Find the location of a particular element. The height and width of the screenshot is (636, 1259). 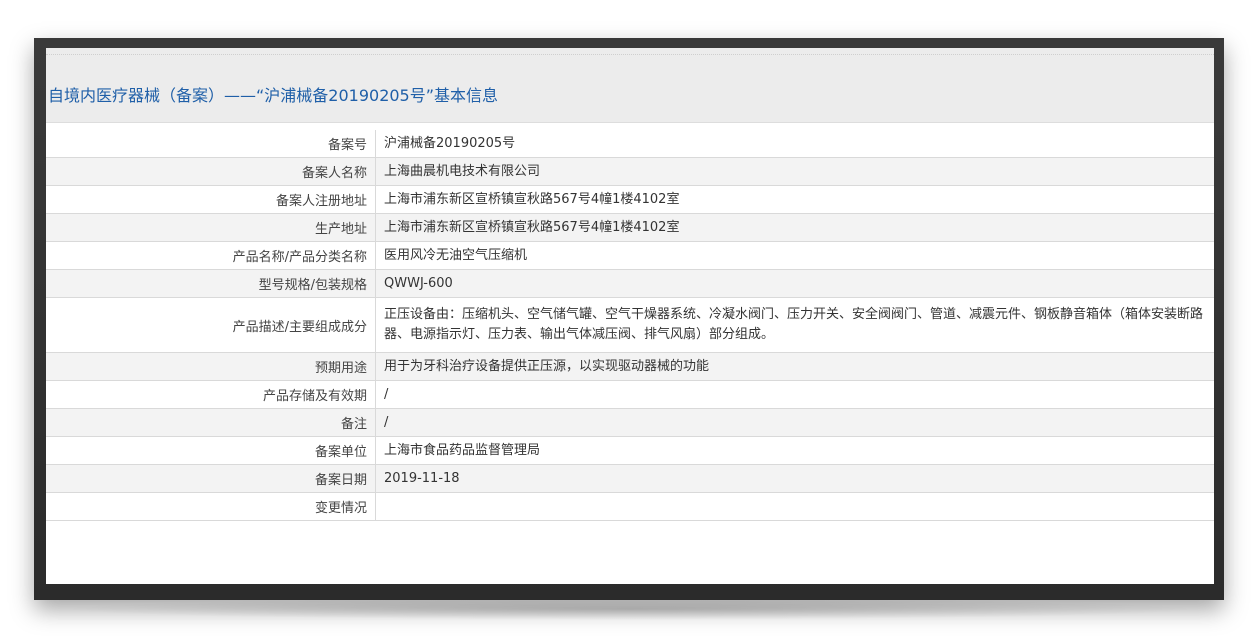

row-label: 备案人注册地址 is located at coordinates (211, 199).